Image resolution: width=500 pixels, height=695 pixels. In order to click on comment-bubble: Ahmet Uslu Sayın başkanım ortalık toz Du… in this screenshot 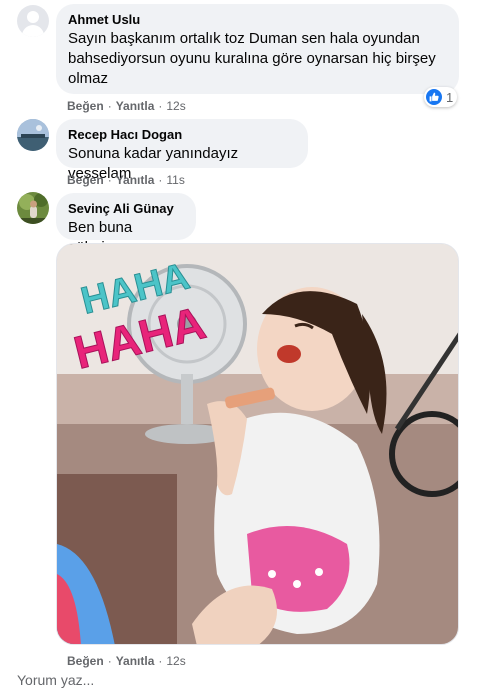, I will do `click(257, 49)`.